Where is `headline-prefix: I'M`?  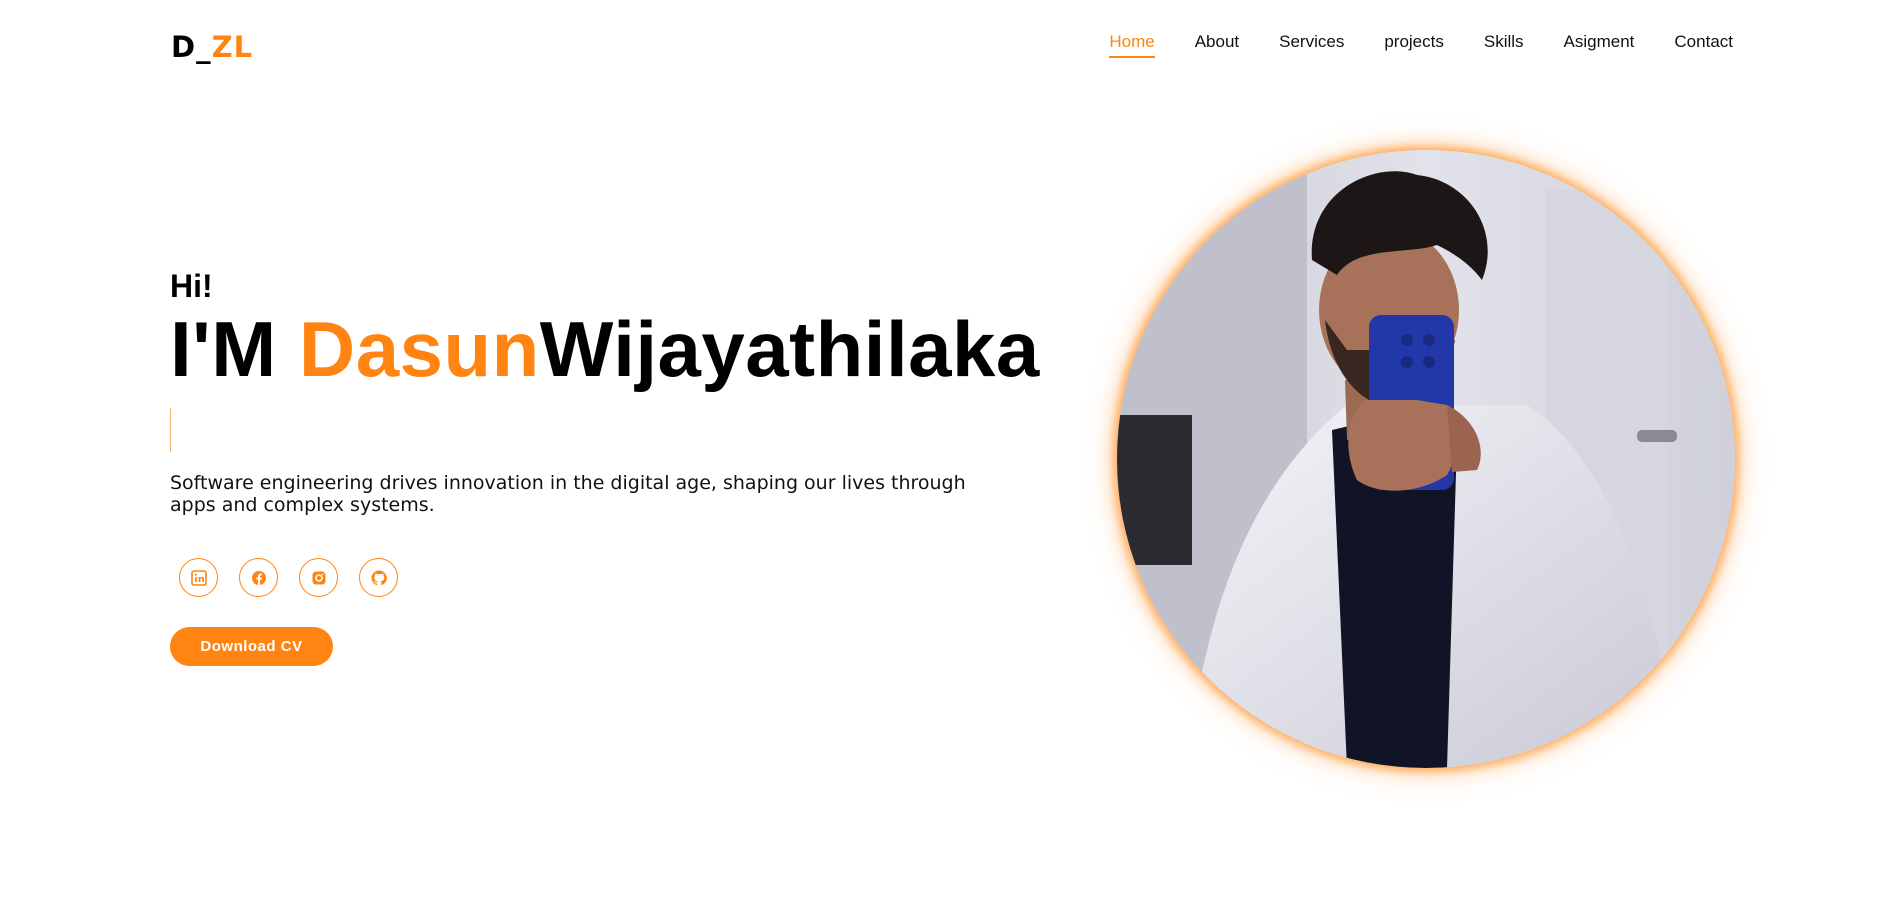
headline-prefix: I'M is located at coordinates (234, 349).